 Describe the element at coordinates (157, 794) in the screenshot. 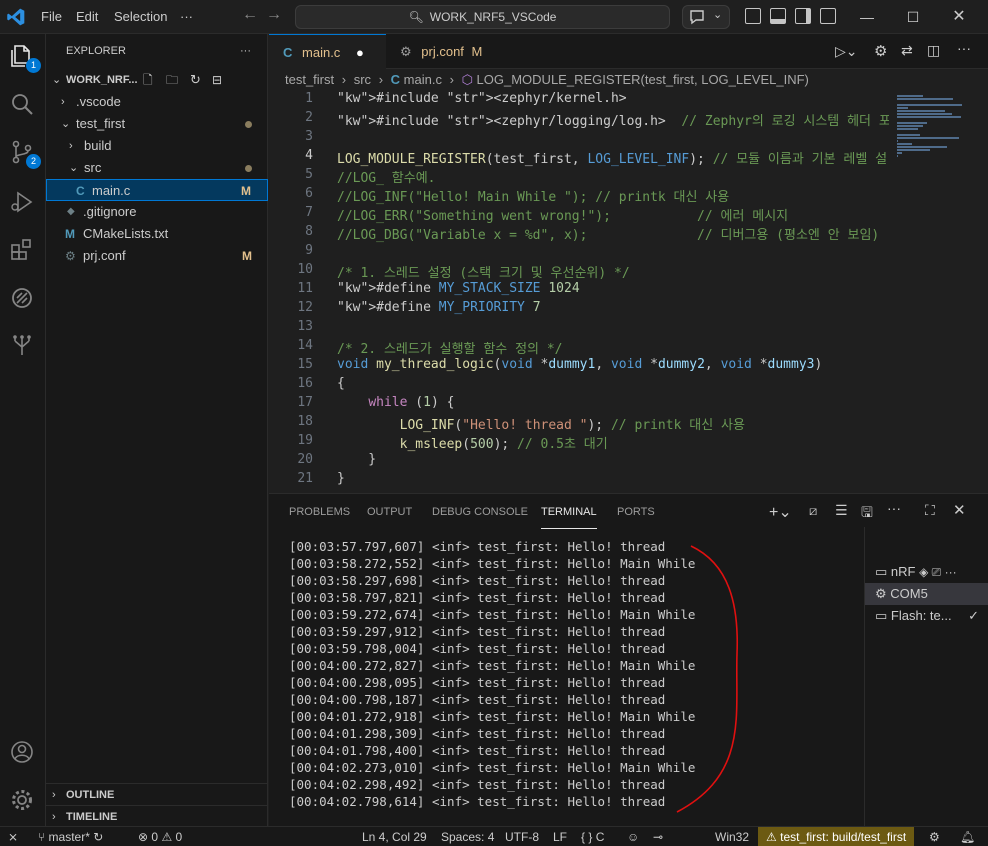

I see `outline-section: › OUTLINE` at that location.